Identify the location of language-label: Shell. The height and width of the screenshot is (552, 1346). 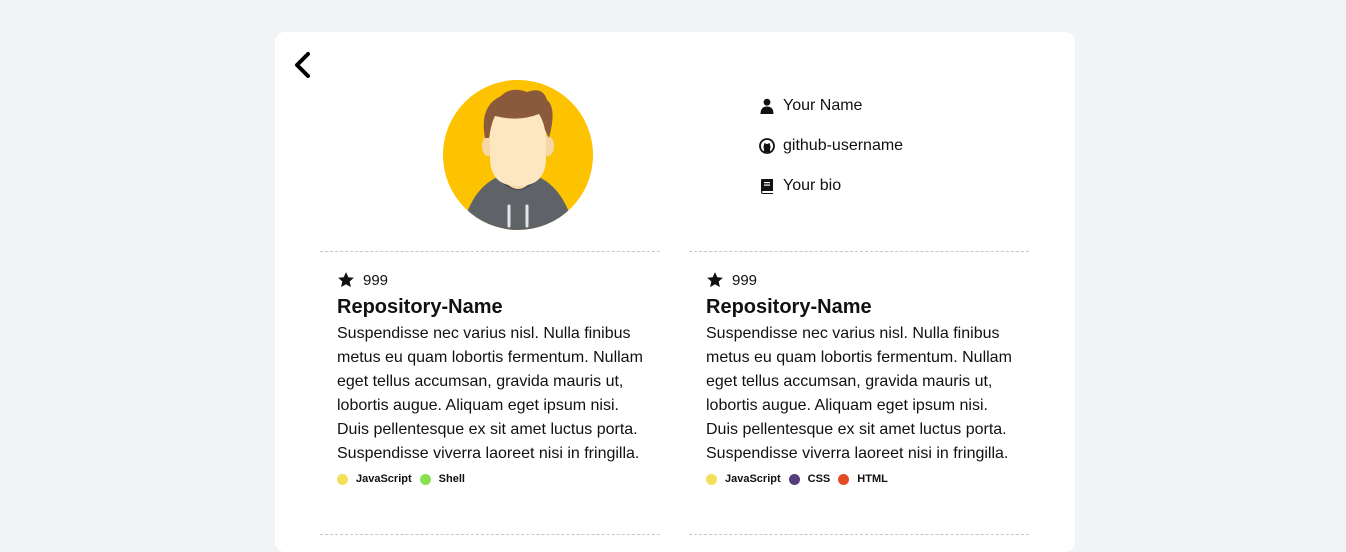
(451, 479).